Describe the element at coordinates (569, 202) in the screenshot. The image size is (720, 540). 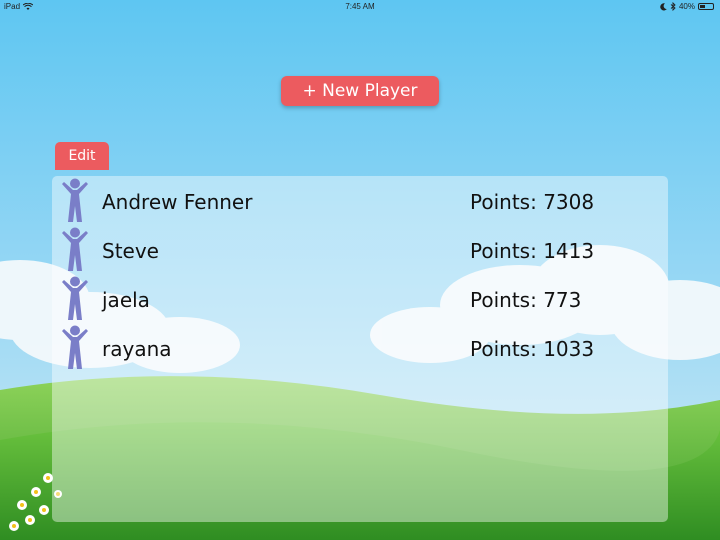
I see `points-value: 7308` at that location.